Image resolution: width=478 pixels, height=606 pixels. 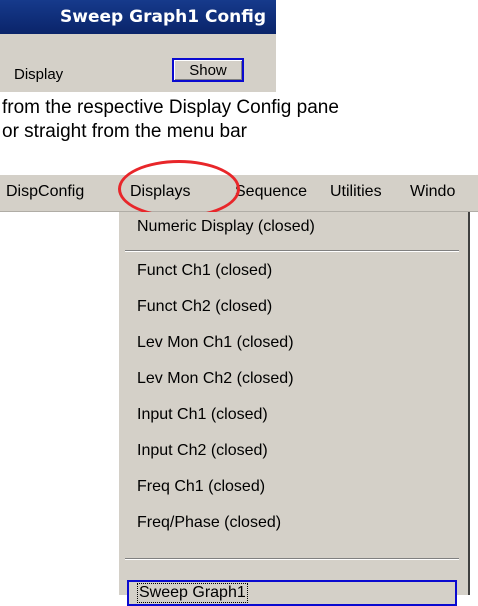 I want to click on dropdown-item-freq-ch1: Freq Ch1 (closed), so click(x=201, y=487).